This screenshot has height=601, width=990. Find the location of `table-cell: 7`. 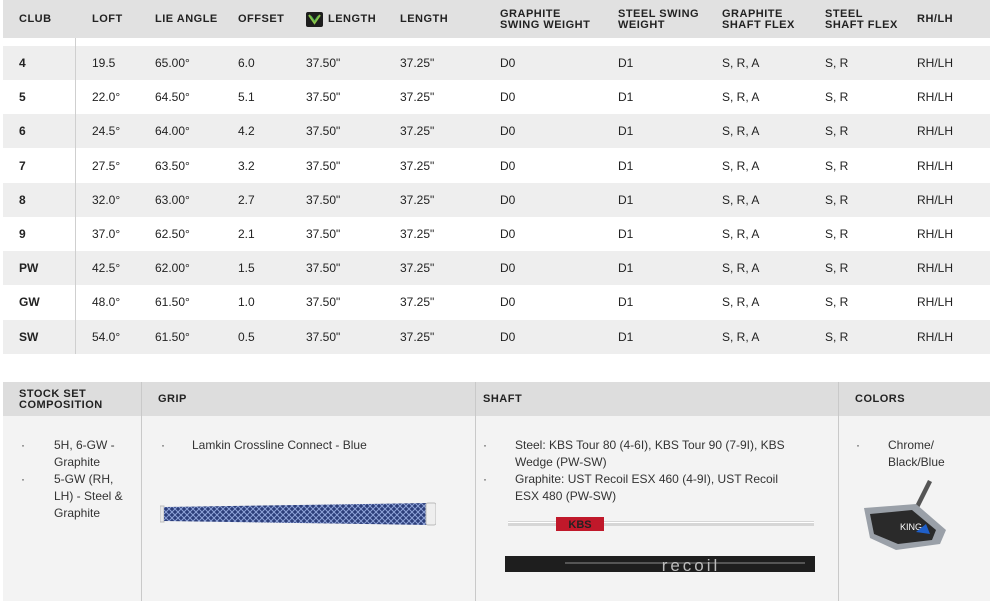

table-cell: 7 is located at coordinates (22, 165).